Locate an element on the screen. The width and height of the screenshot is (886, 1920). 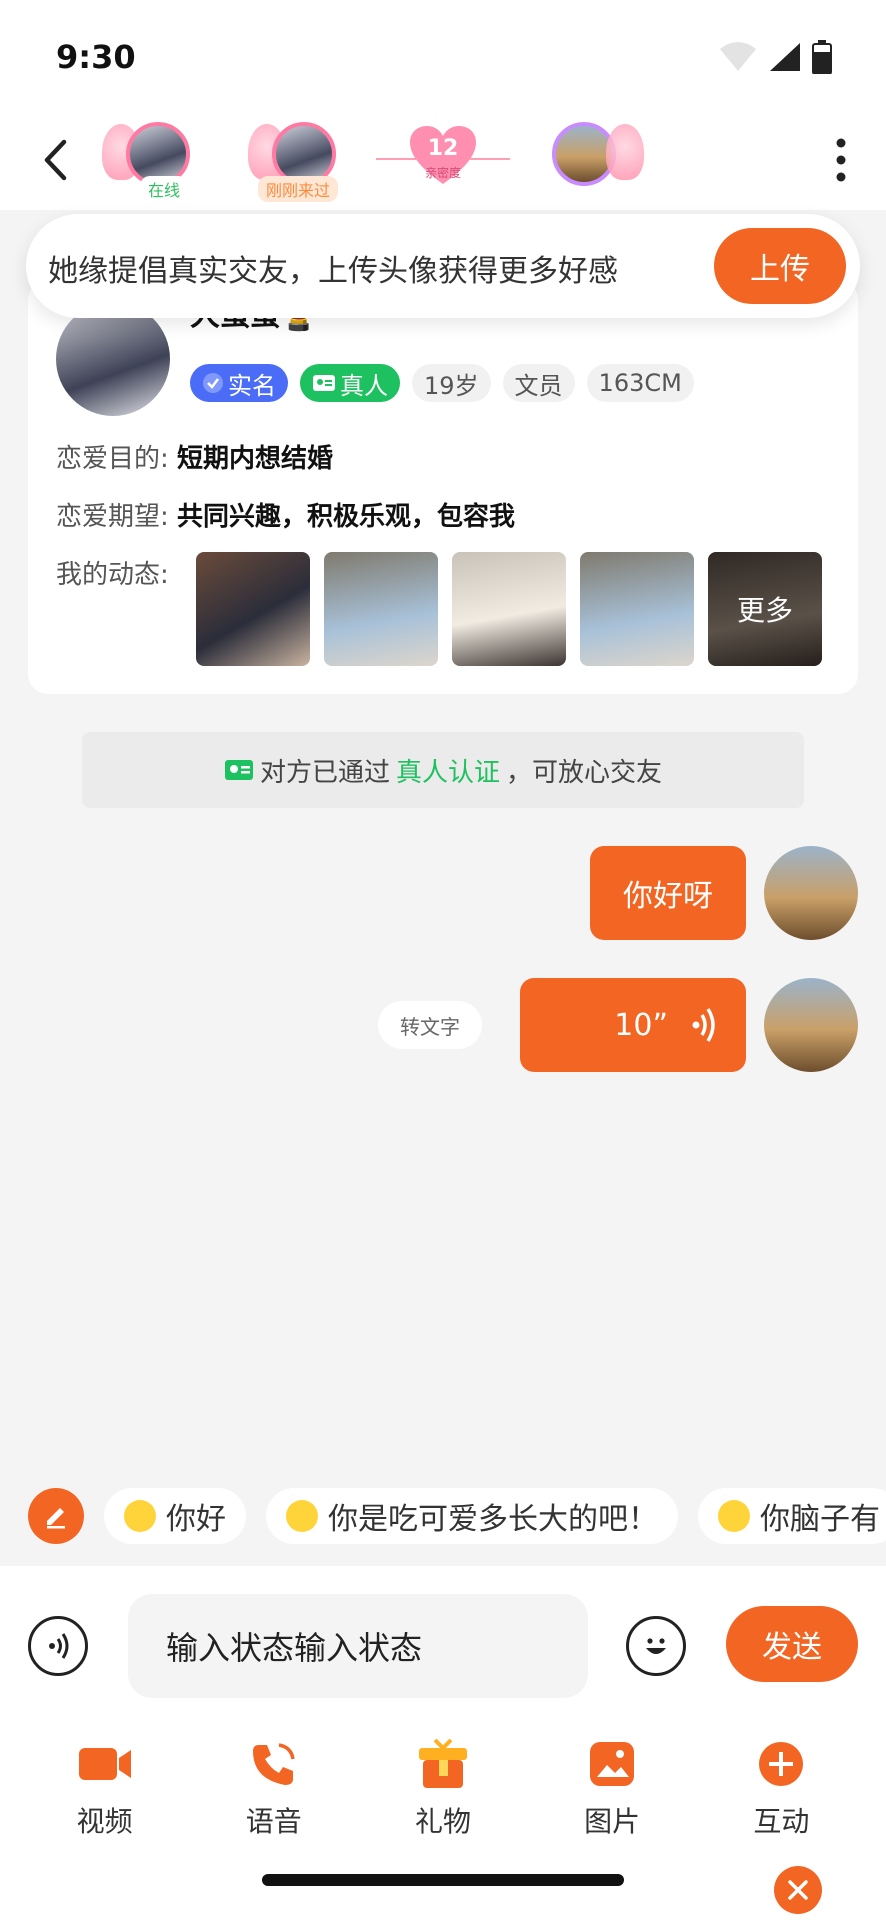
tool-interact: 互动 is located at coordinates (781, 1789).